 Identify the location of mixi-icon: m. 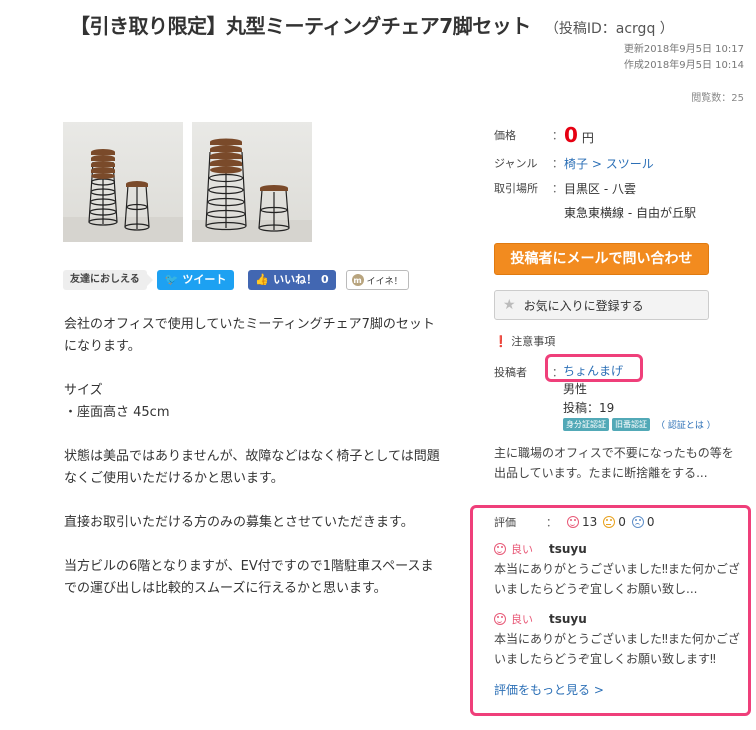
(357, 280).